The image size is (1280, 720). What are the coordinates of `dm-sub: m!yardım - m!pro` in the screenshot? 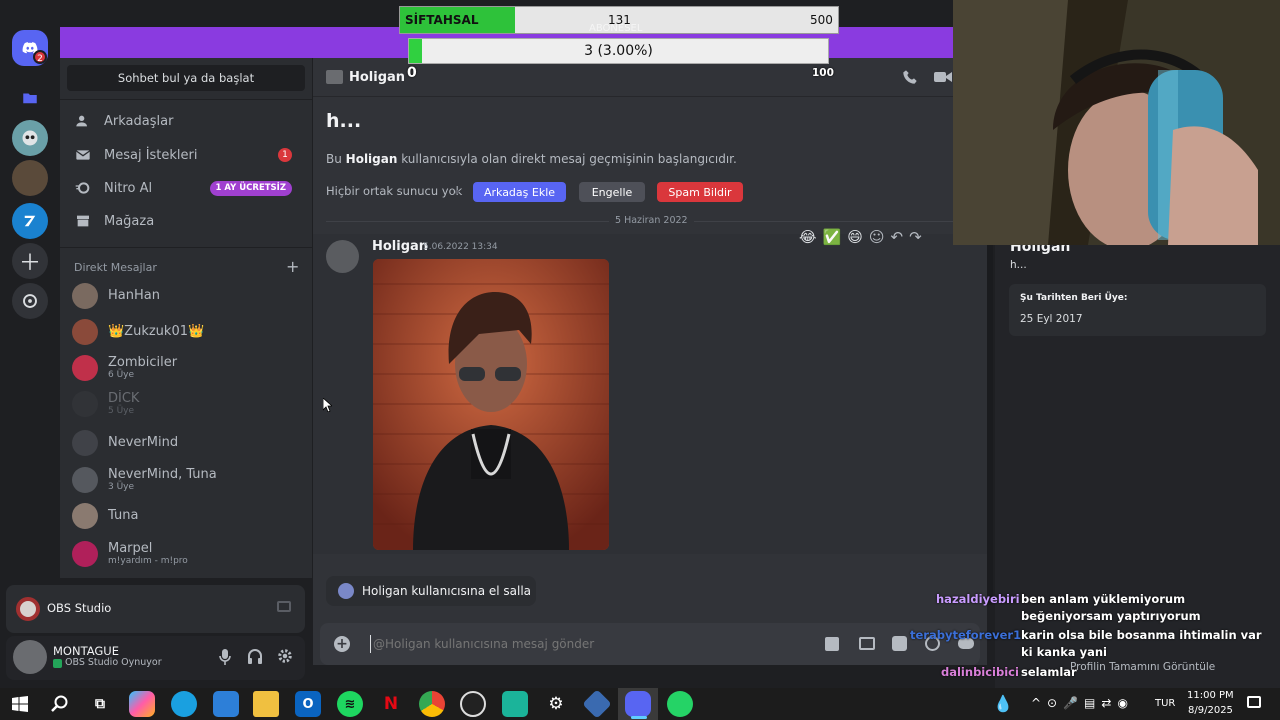 It's located at (148, 561).